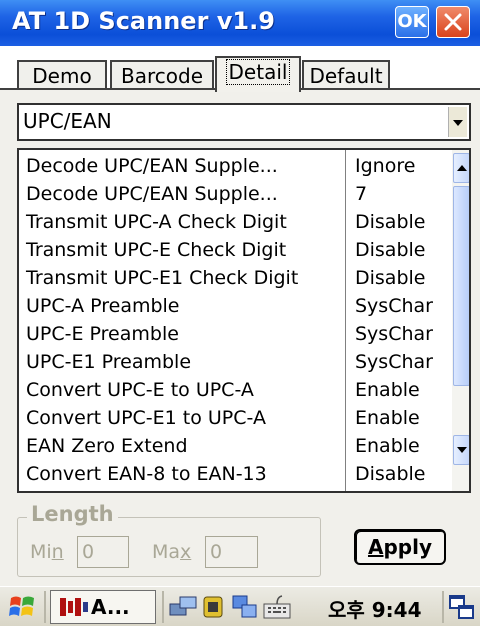 The image size is (480, 626). What do you see at coordinates (400, 547) in the screenshot?
I see `apply-button: Apply` at bounding box center [400, 547].